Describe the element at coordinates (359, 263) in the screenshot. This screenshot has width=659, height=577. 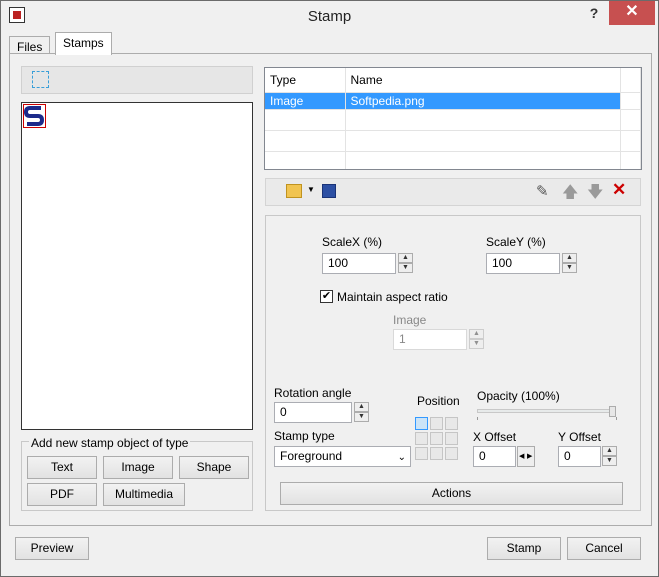
I see `scalex-input: 100` at that location.